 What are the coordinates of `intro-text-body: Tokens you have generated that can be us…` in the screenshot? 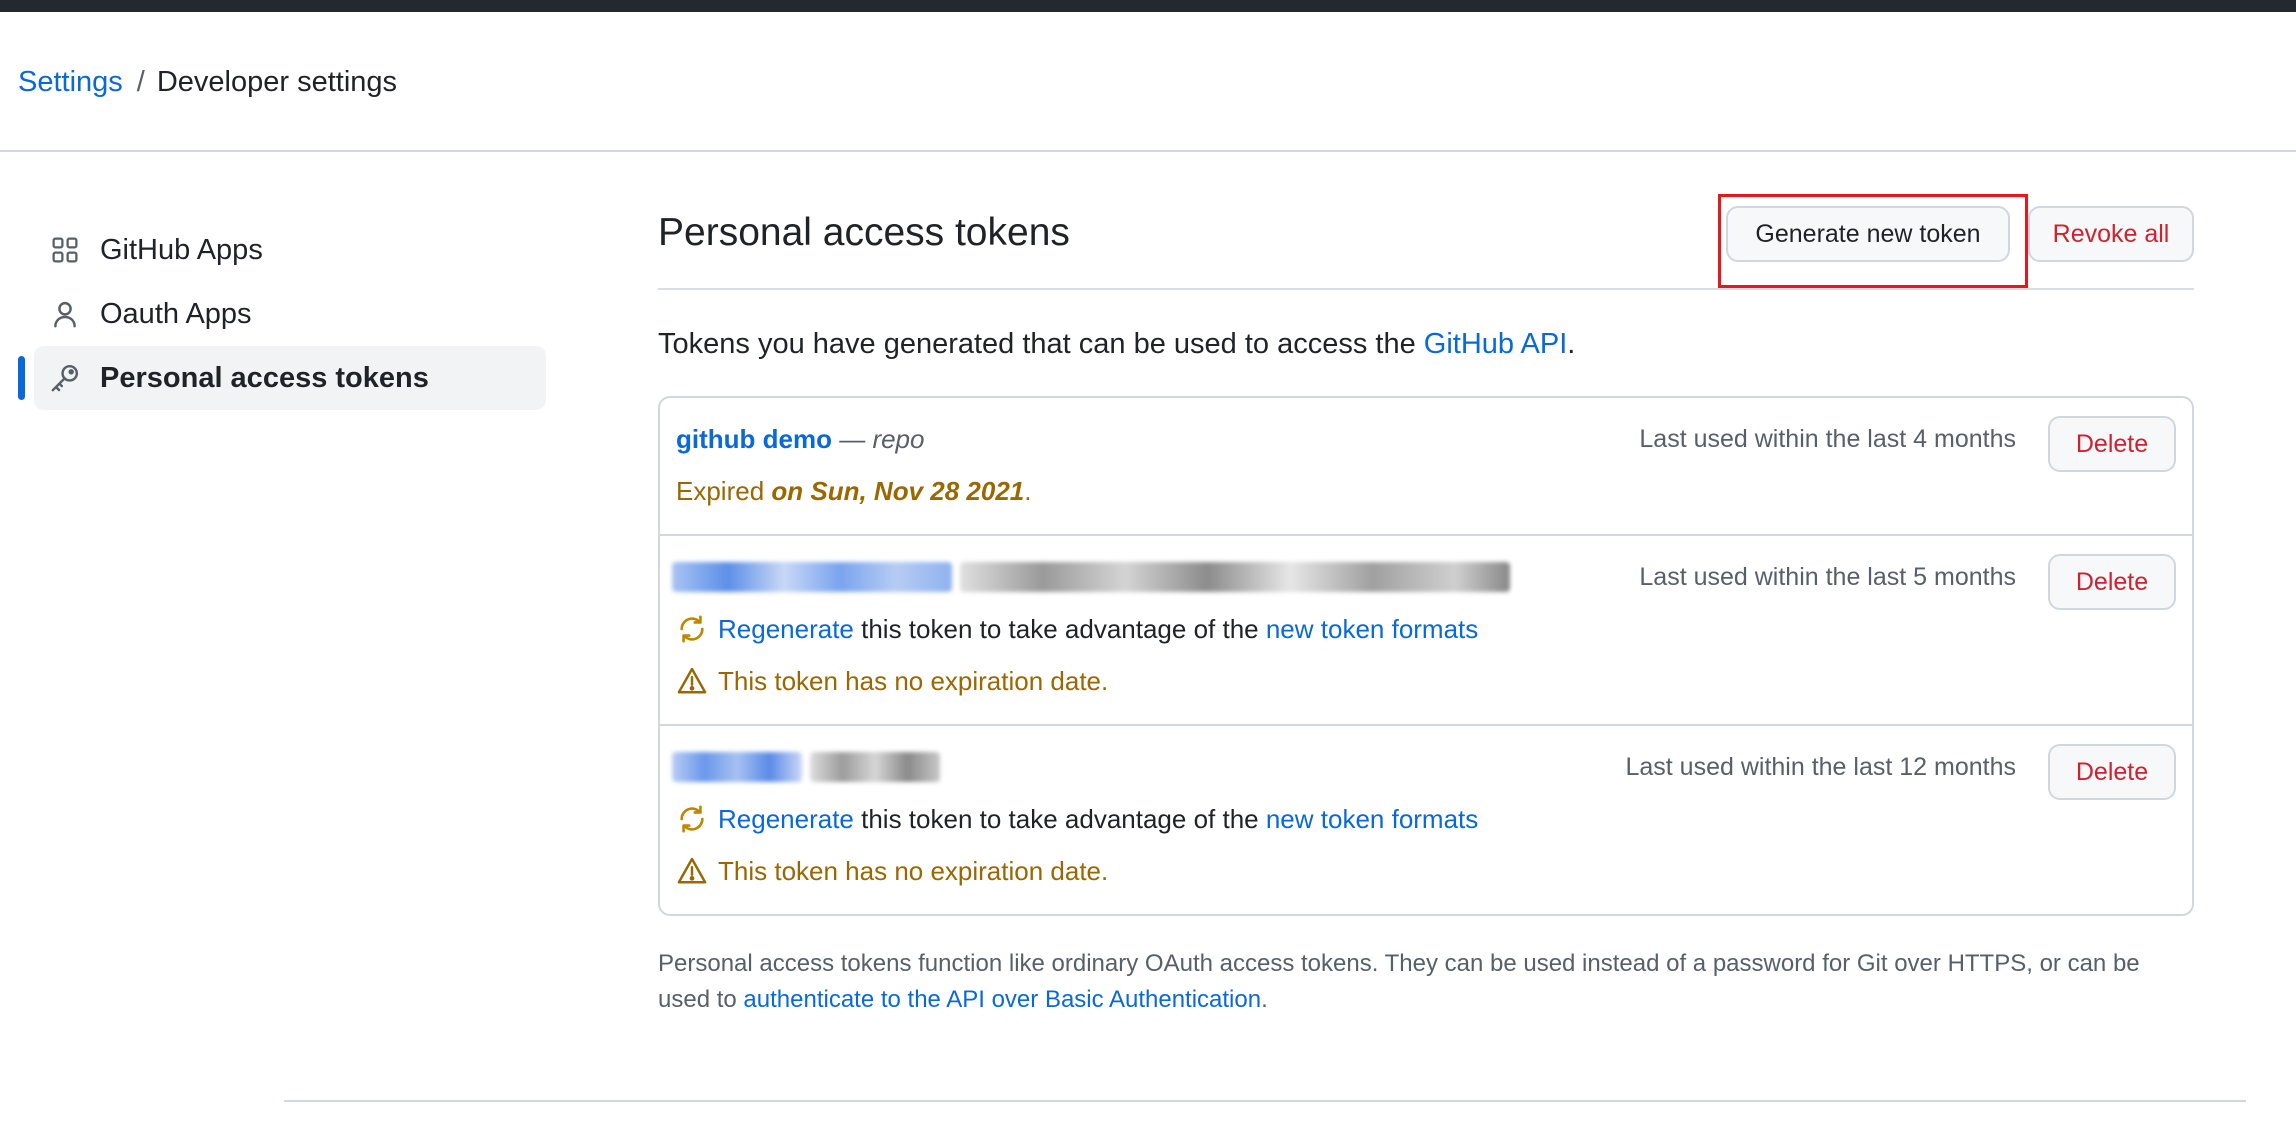 It's located at (1041, 344).